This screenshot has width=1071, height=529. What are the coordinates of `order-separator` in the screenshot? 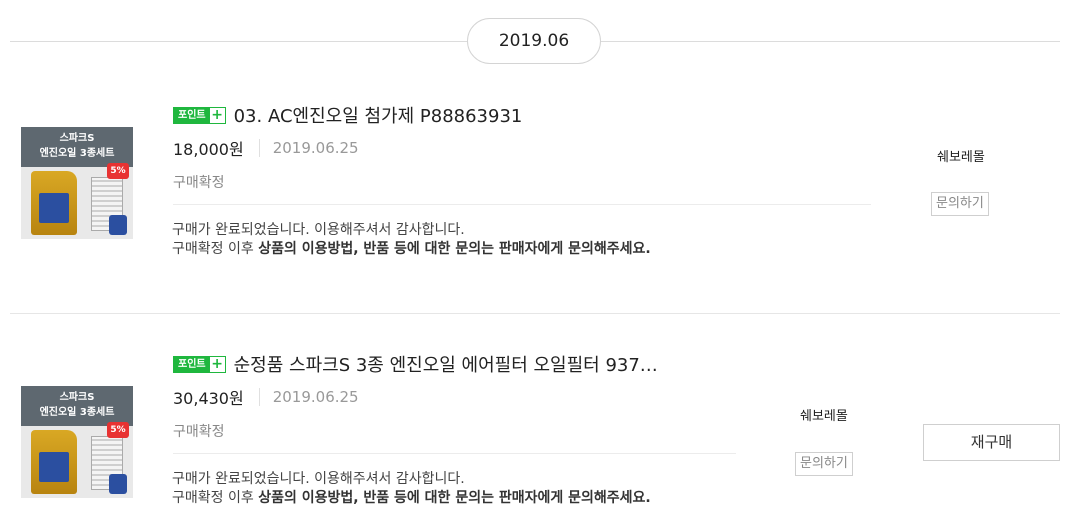 It's located at (535, 313).